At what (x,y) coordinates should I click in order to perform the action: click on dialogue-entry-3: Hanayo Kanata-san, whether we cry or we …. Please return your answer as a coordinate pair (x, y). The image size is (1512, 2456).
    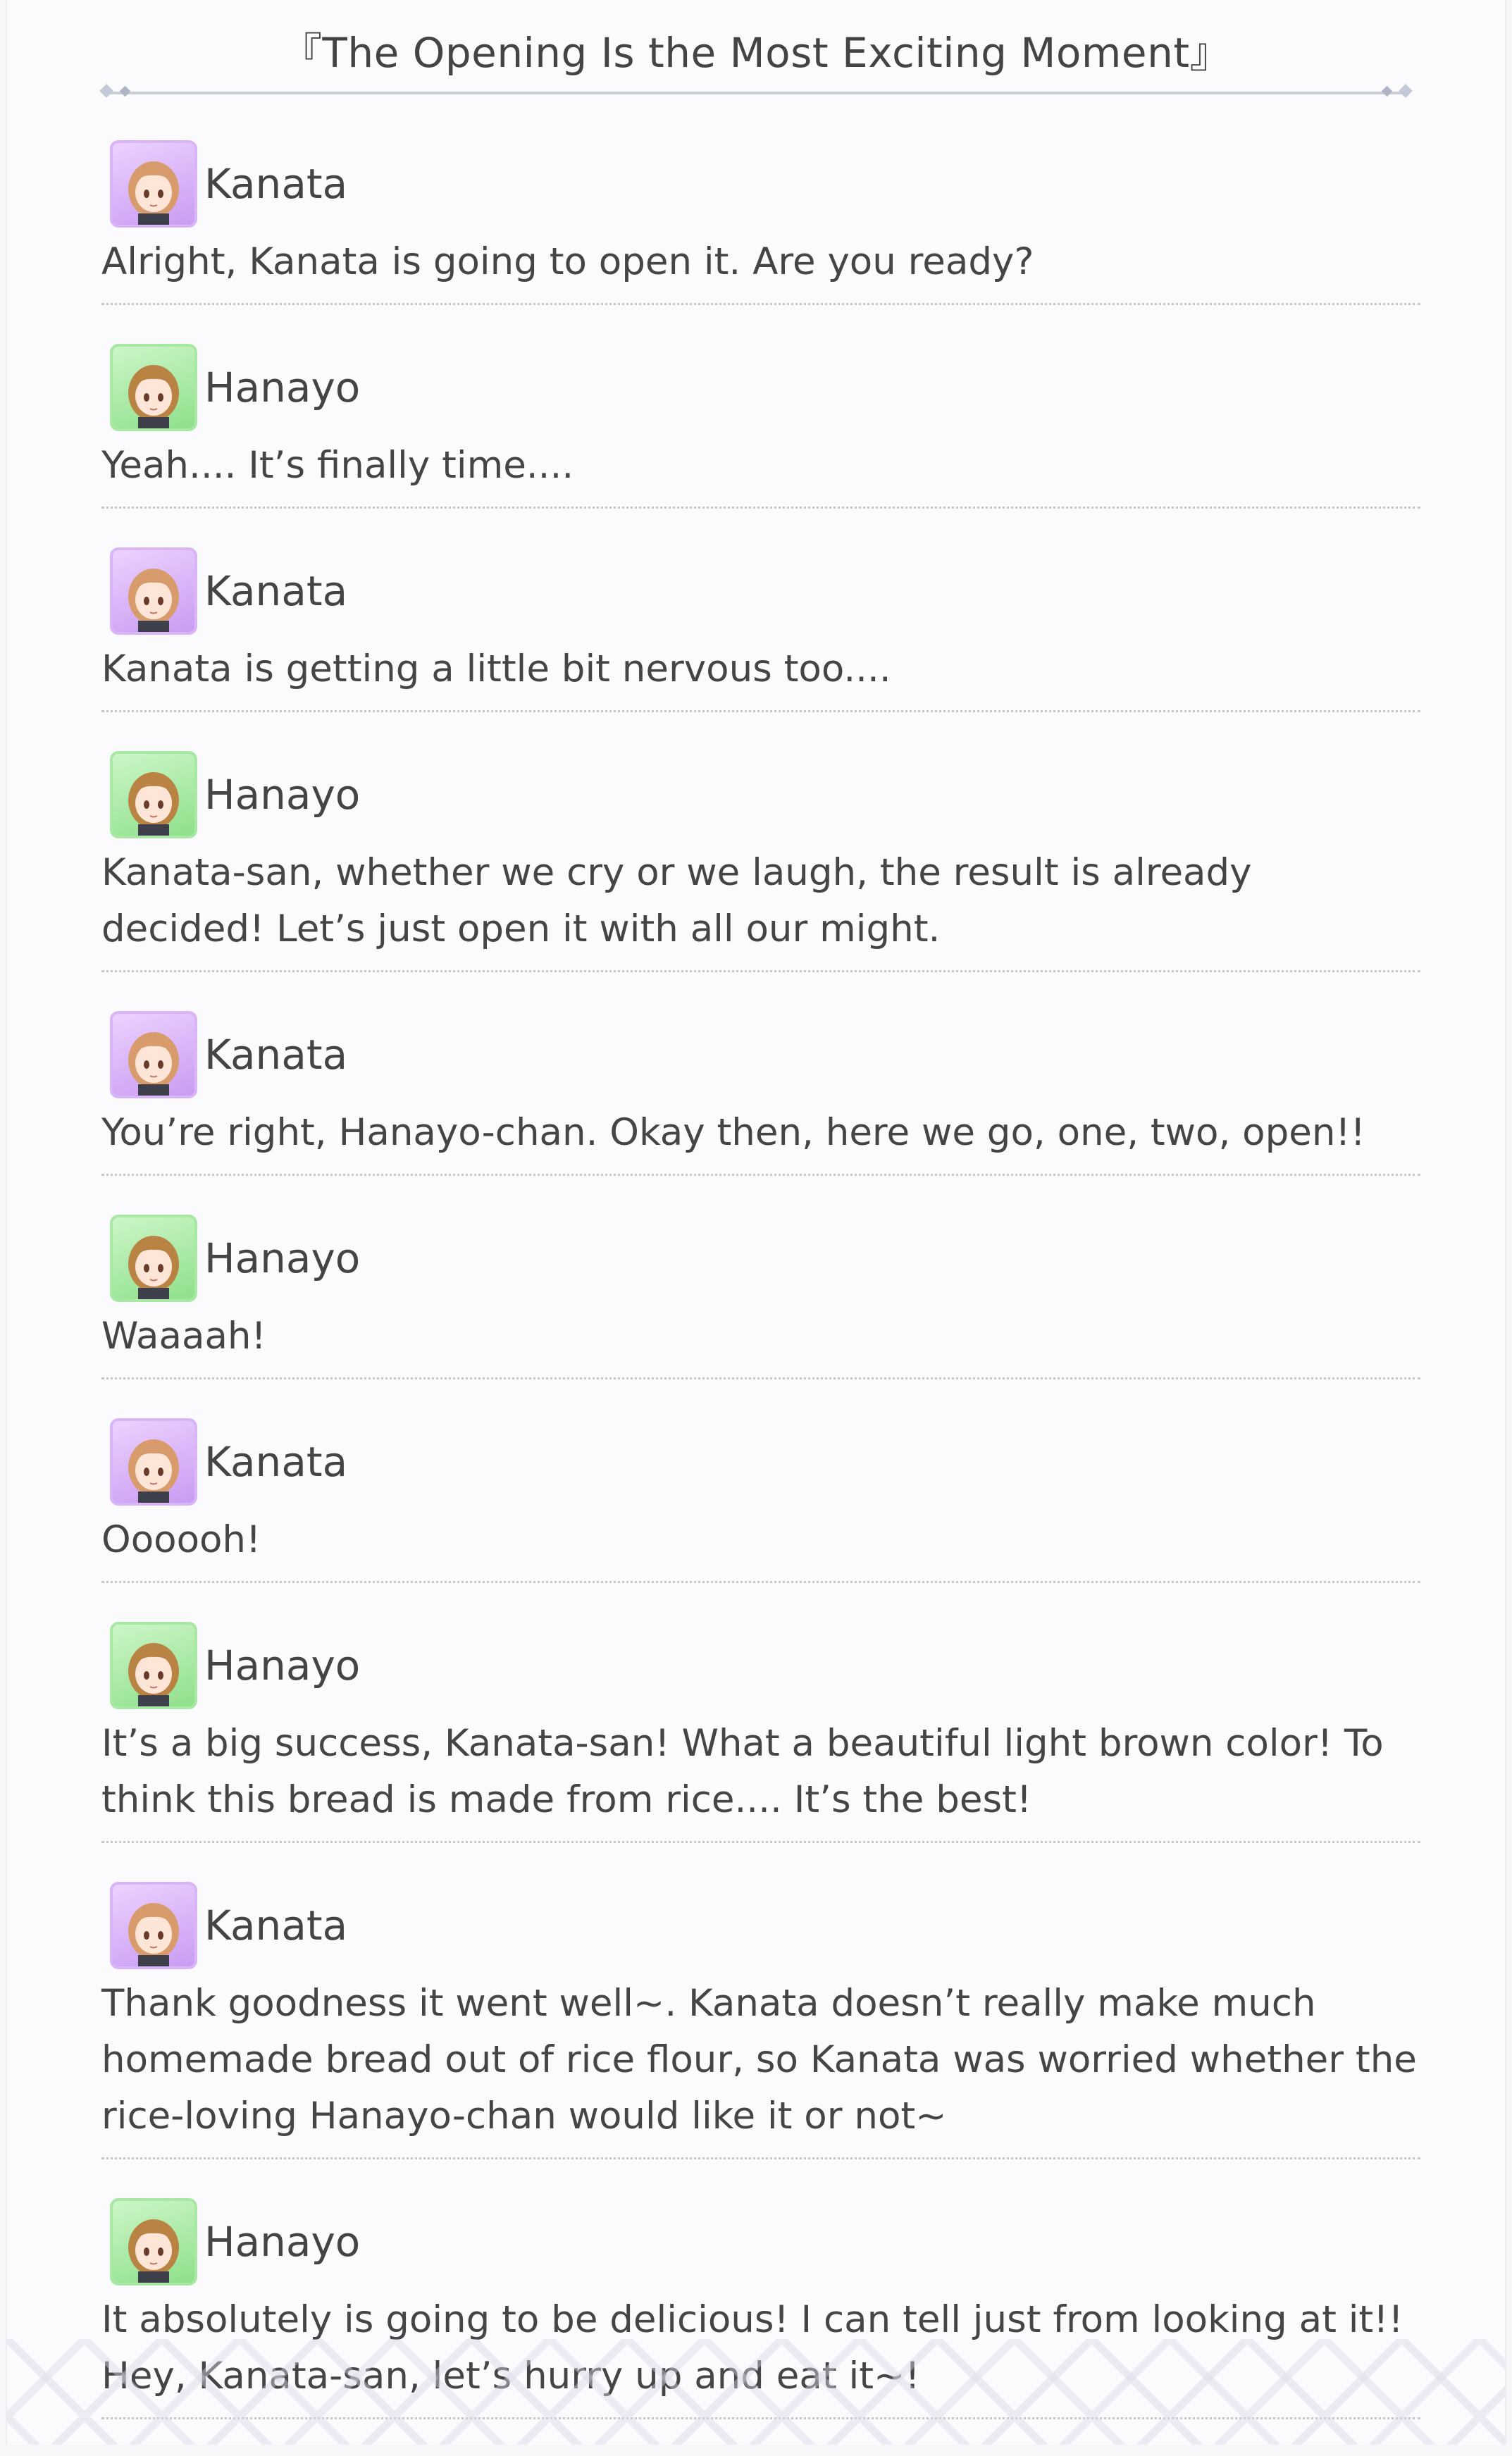
    Looking at the image, I should click on (760, 861).